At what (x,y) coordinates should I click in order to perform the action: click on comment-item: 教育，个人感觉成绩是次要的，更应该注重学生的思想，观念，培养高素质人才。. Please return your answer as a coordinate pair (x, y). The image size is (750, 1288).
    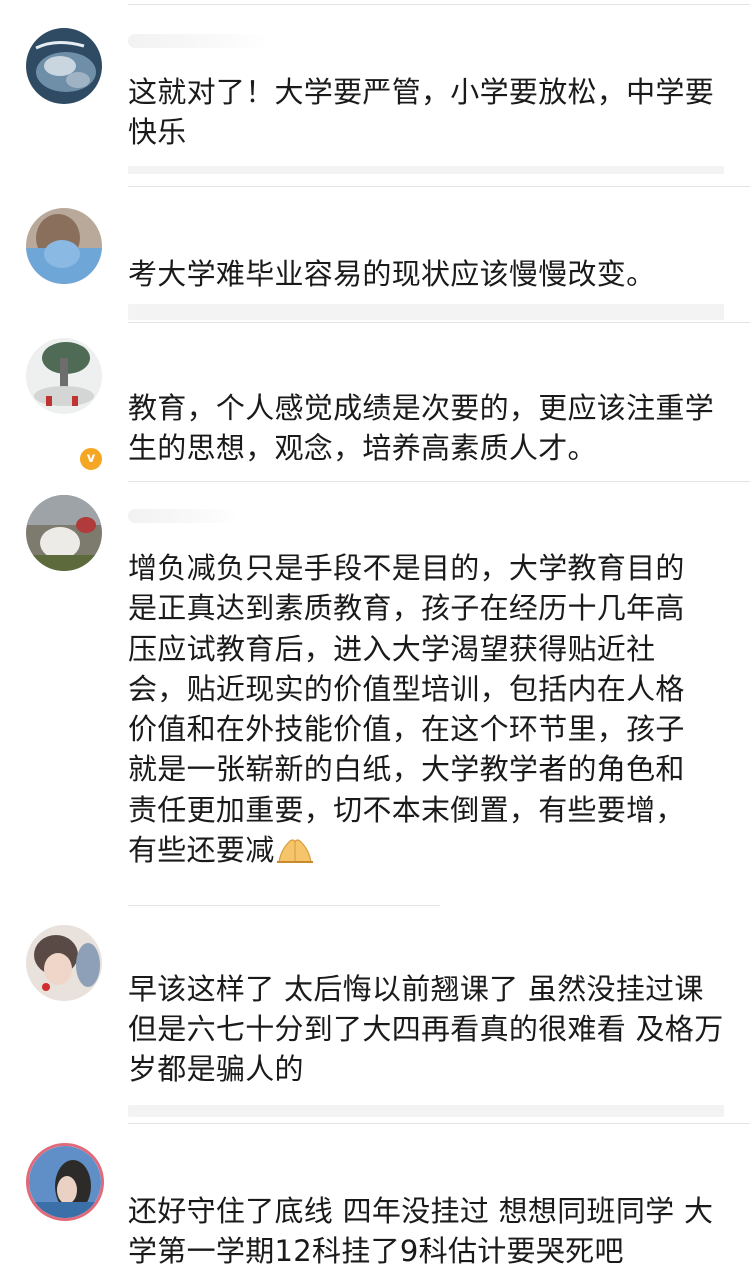
    Looking at the image, I should click on (375, 402).